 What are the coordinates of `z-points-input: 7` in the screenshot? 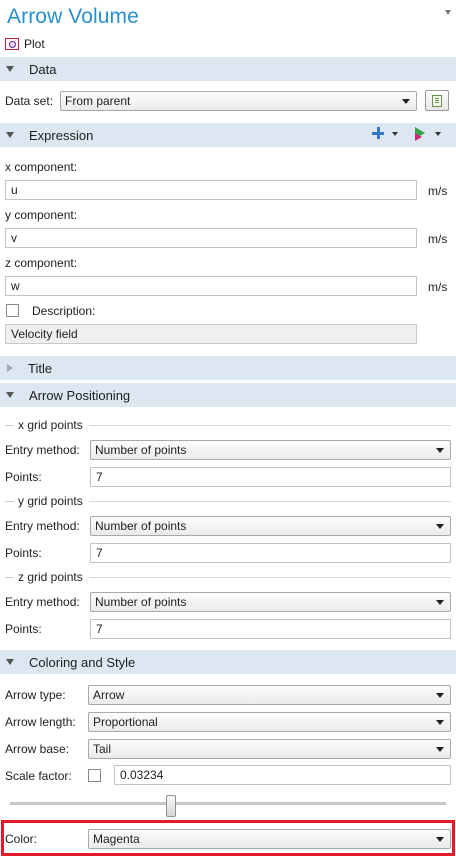 It's located at (270, 629).